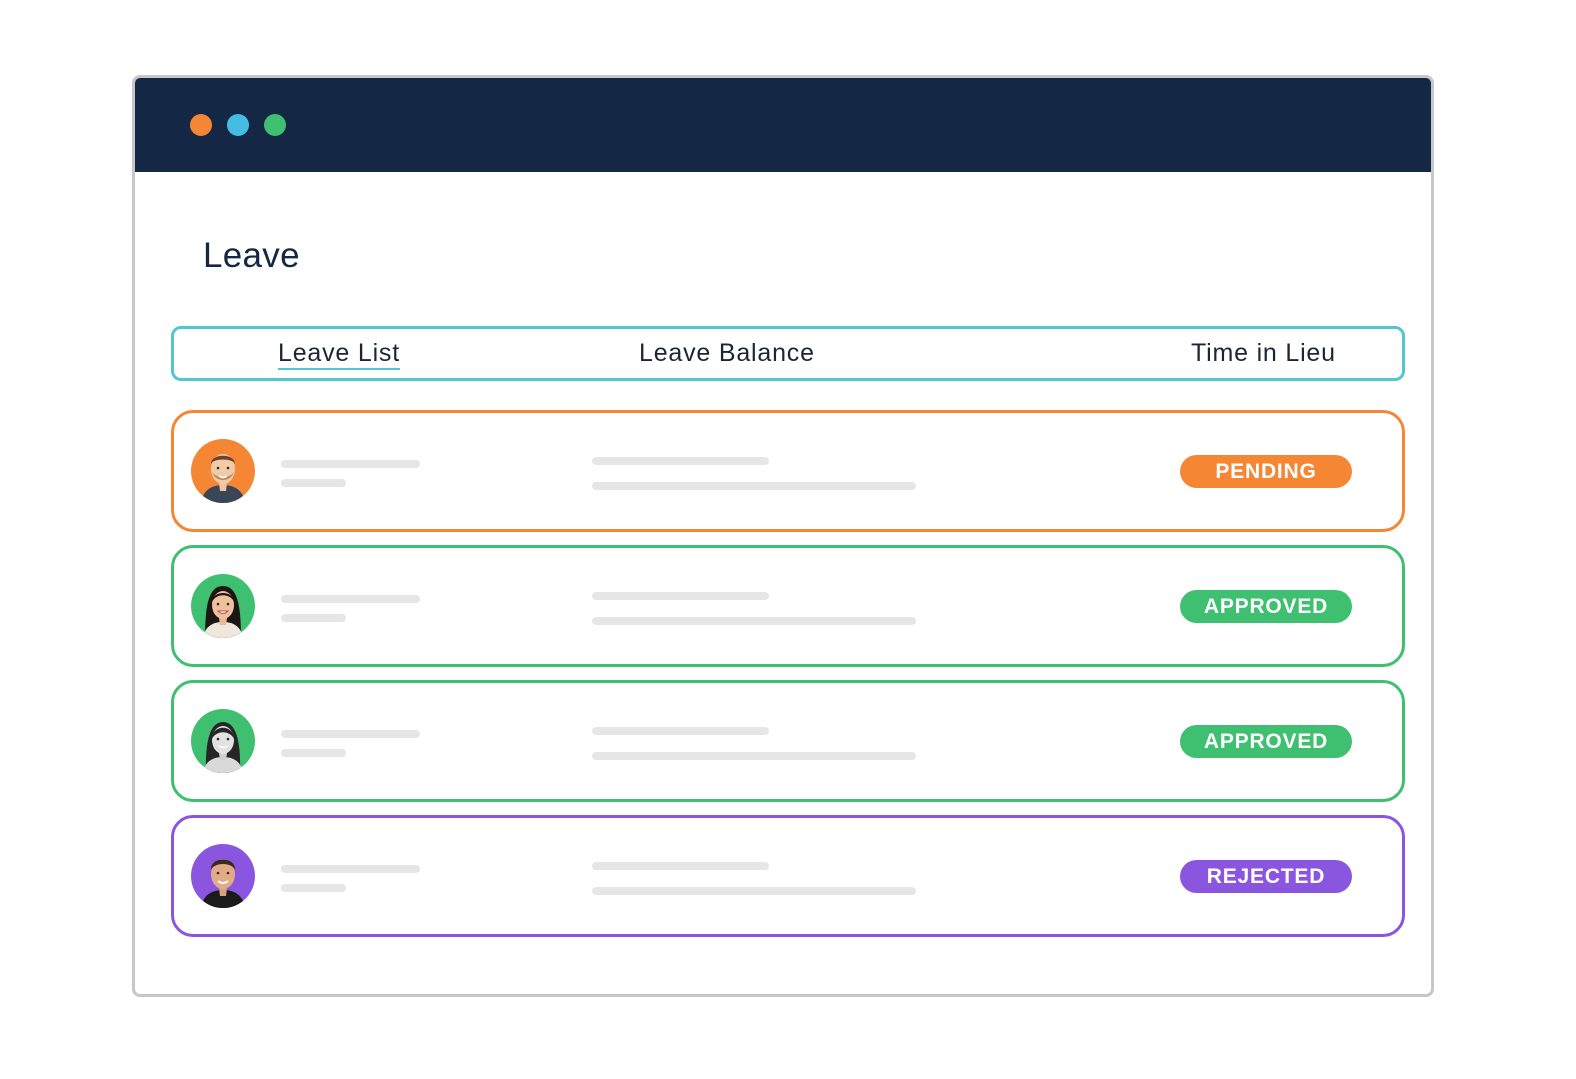  I want to click on page-title: Leave, so click(251, 255).